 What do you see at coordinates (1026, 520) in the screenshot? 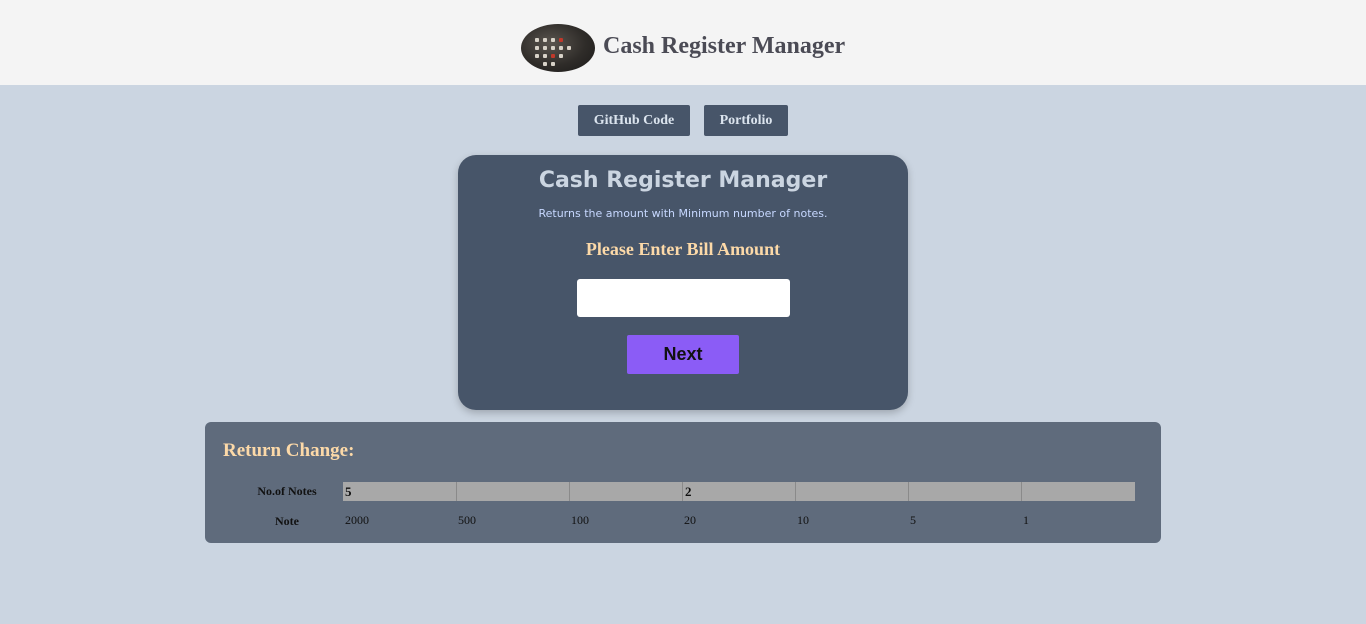
I see `note-value-cell: 1` at bounding box center [1026, 520].